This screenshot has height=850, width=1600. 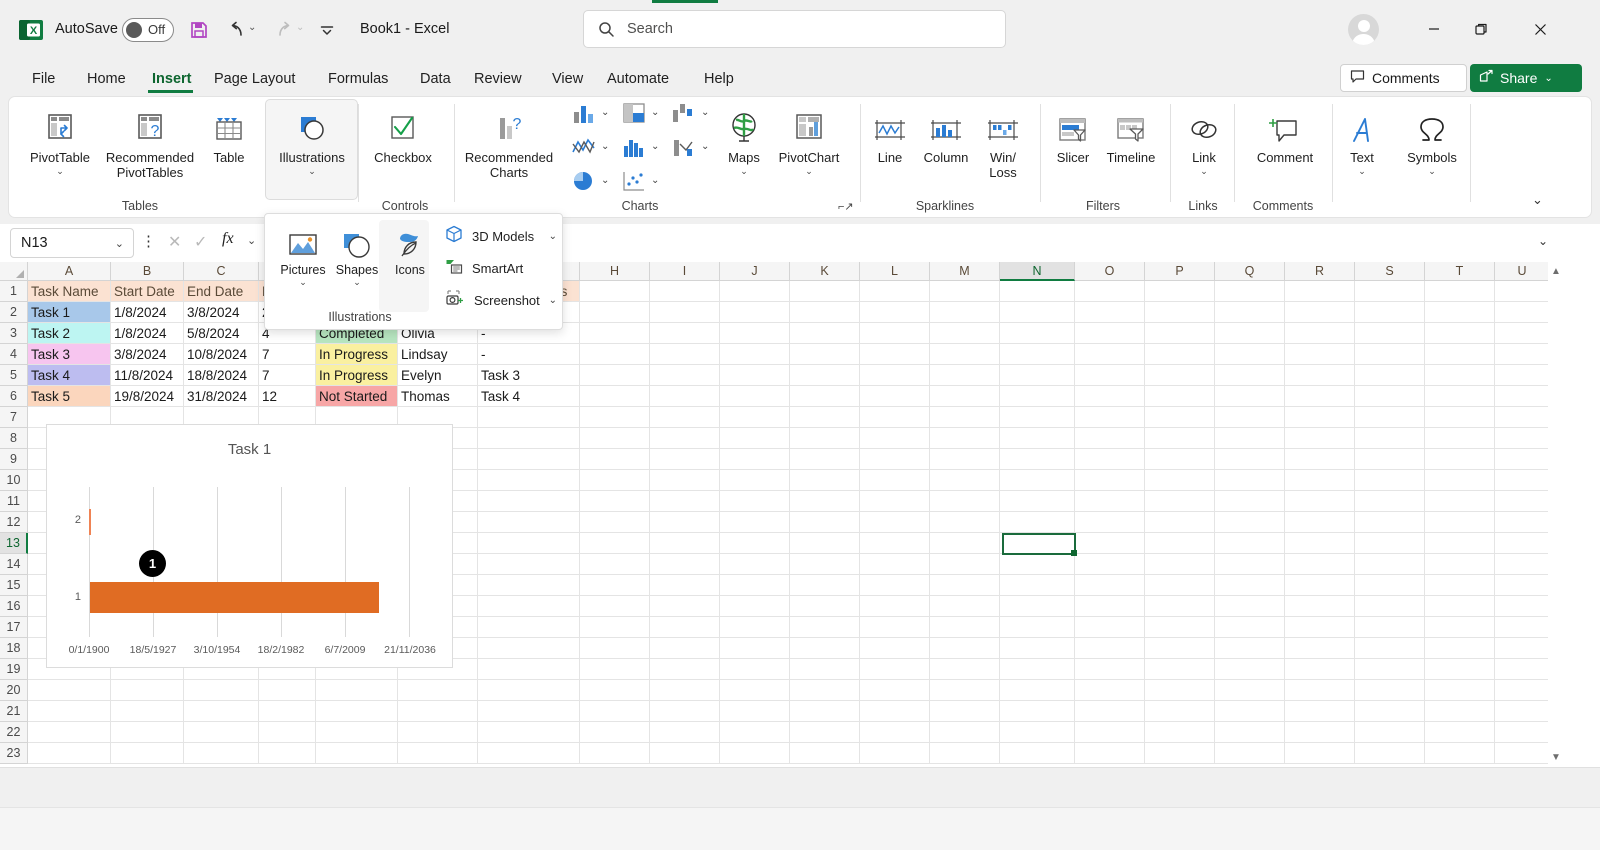 What do you see at coordinates (327, 30) in the screenshot?
I see `quick-access-more-icon` at bounding box center [327, 30].